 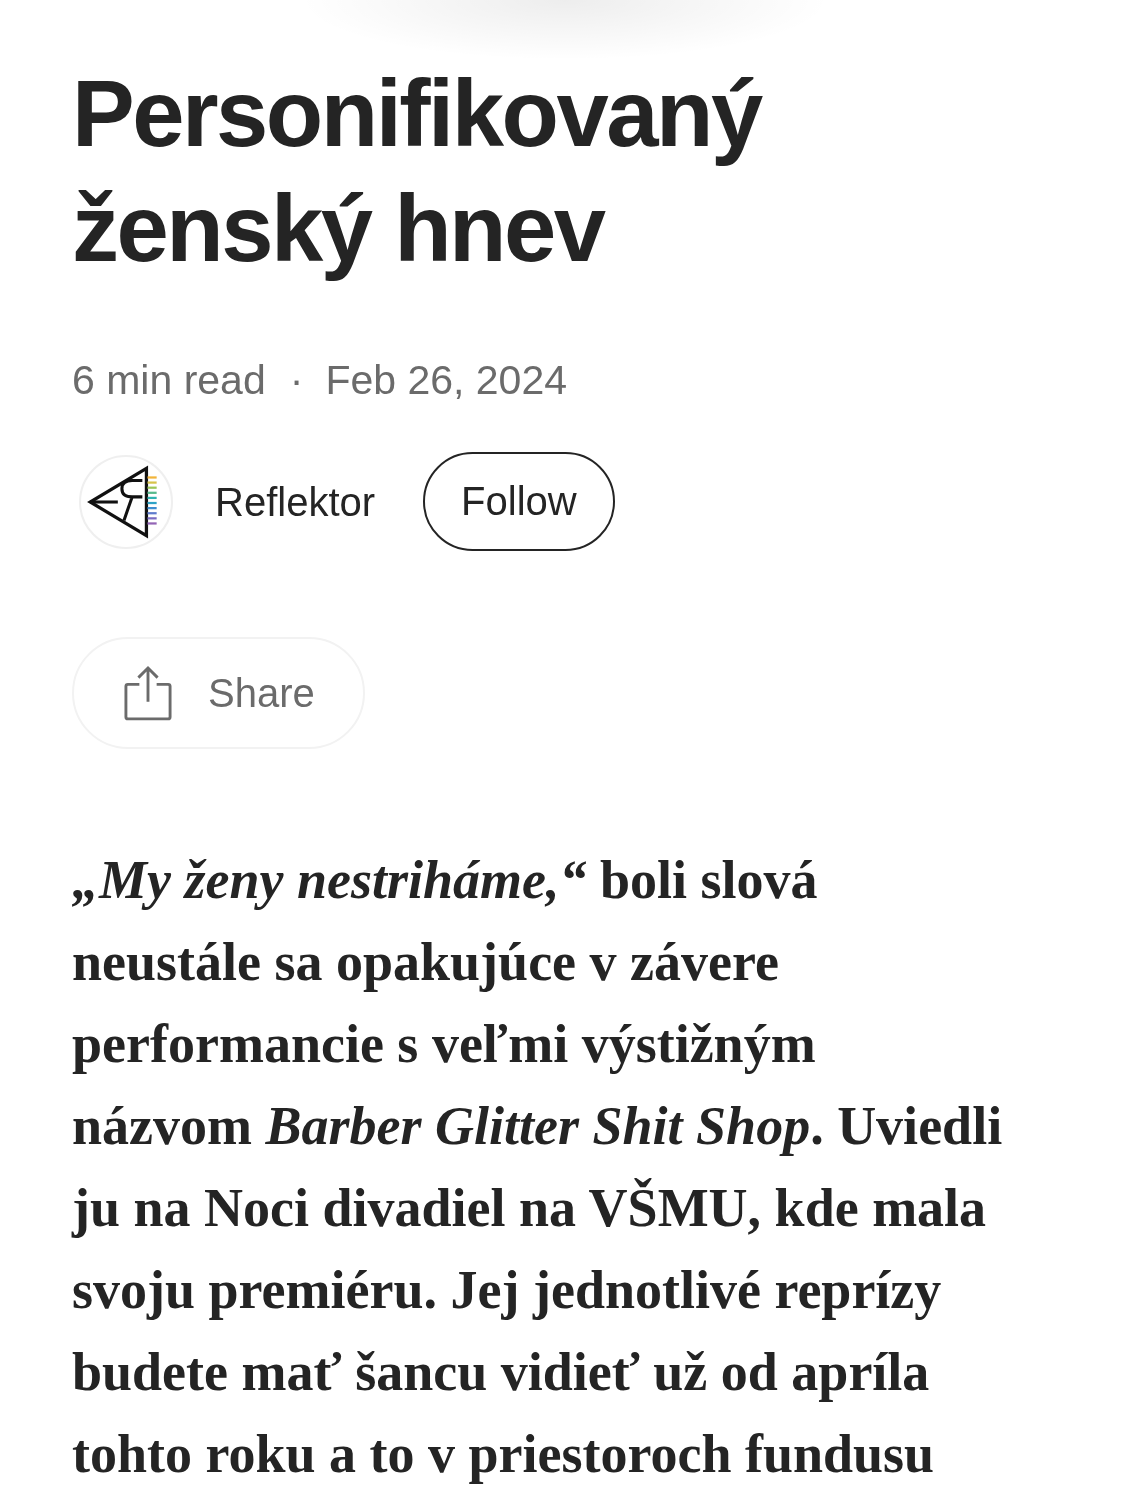 I want to click on follow-button: Follow, so click(x=519, y=501).